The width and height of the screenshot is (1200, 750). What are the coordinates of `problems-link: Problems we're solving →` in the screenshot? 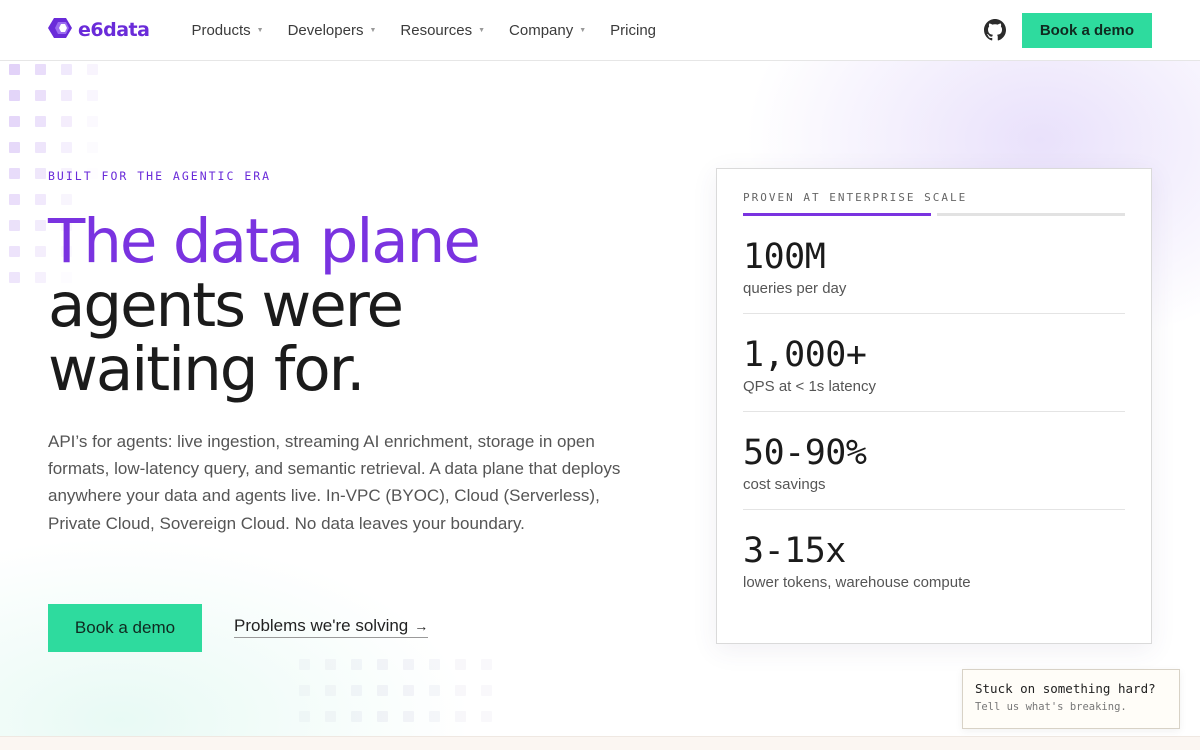 It's located at (331, 627).